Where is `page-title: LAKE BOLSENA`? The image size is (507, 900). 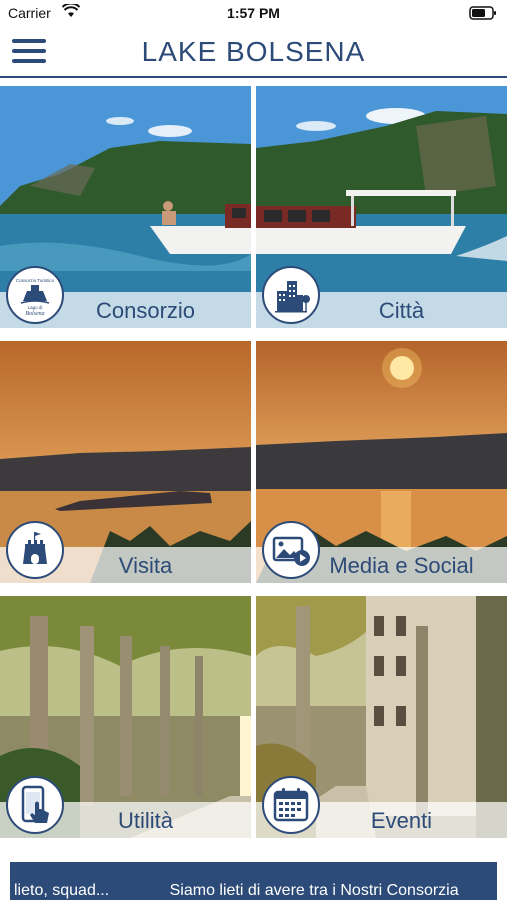 page-title: LAKE BOLSENA is located at coordinates (253, 51).